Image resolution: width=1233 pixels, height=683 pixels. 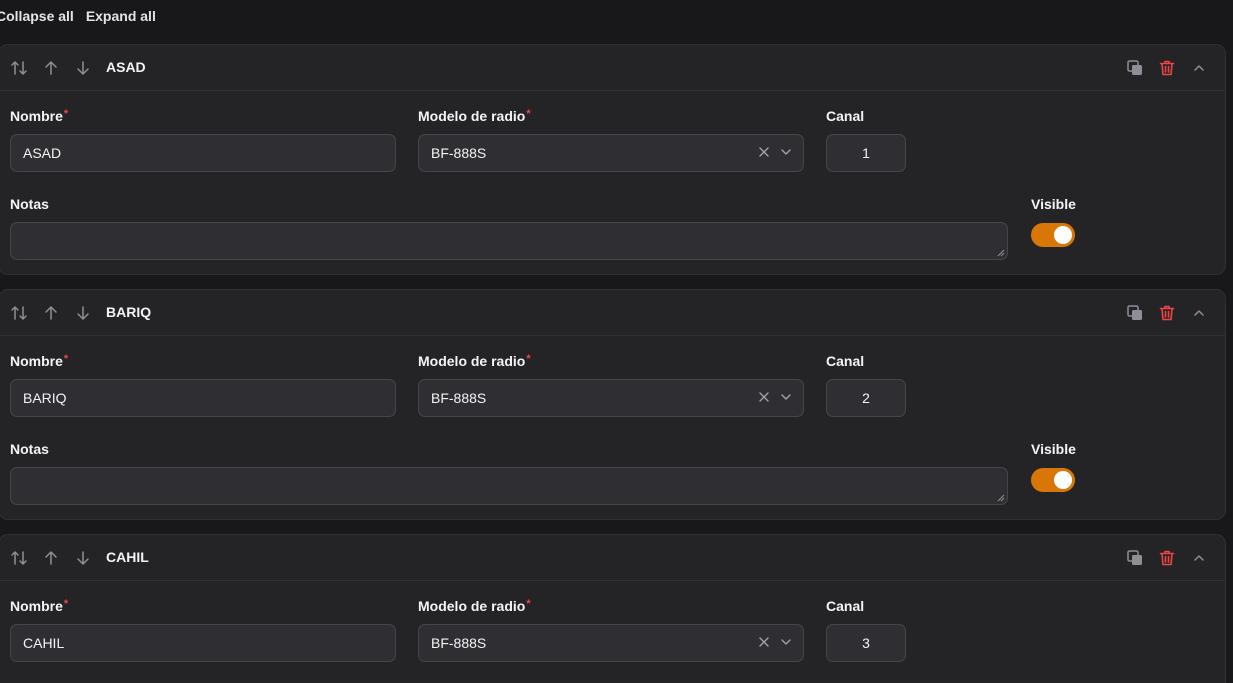 I want to click on item-title: BARIQ, so click(x=129, y=312).